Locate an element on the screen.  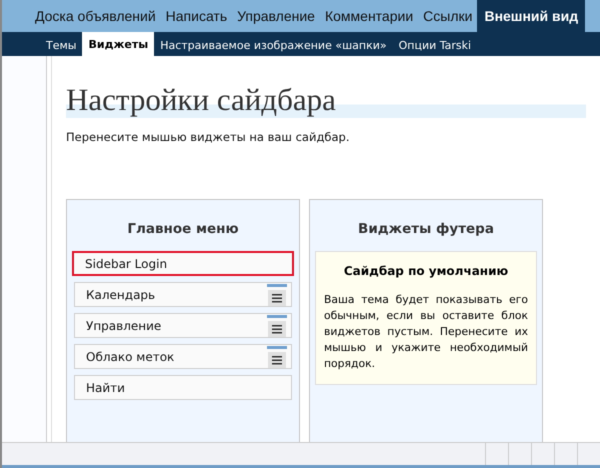
widget-item: Облако меток is located at coordinates (183, 356).